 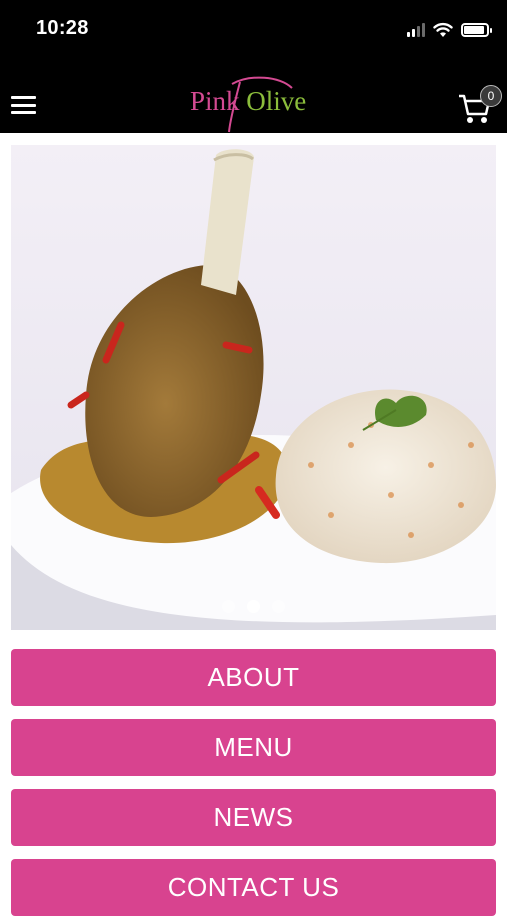 I want to click on shopping-cart-button: 0, so click(x=480, y=104).